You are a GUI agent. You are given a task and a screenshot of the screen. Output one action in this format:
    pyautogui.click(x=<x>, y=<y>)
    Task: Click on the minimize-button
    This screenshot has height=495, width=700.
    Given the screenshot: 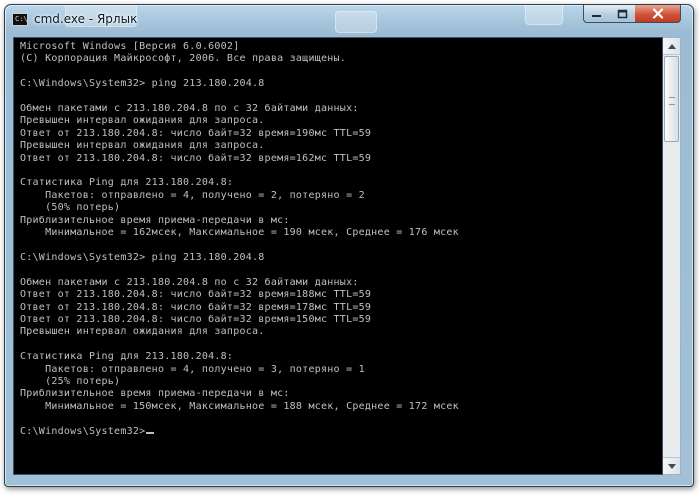 What is the action you would take?
    pyautogui.click(x=596, y=14)
    